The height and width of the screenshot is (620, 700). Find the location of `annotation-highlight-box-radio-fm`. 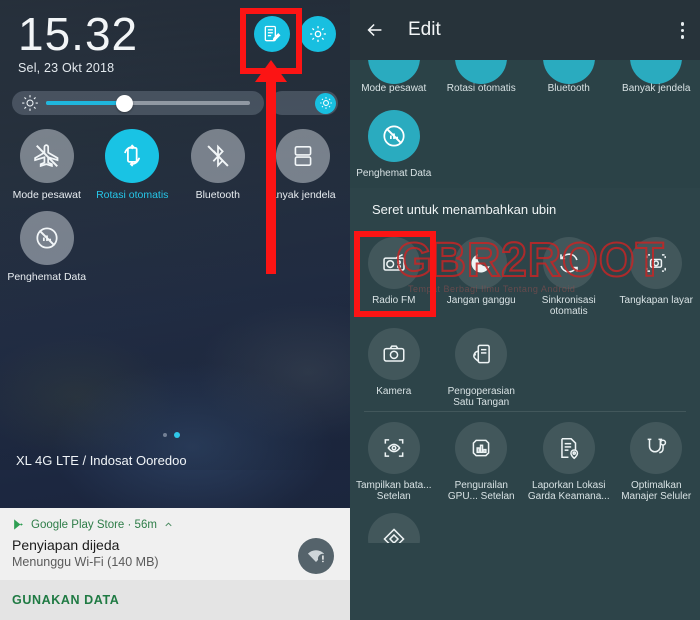

annotation-highlight-box-radio-fm is located at coordinates (395, 273).